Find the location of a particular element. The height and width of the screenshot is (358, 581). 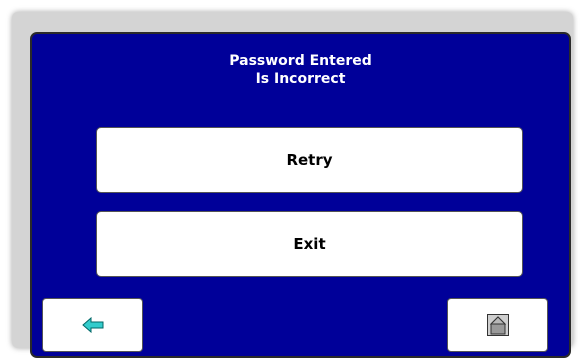

back-button is located at coordinates (92, 325).